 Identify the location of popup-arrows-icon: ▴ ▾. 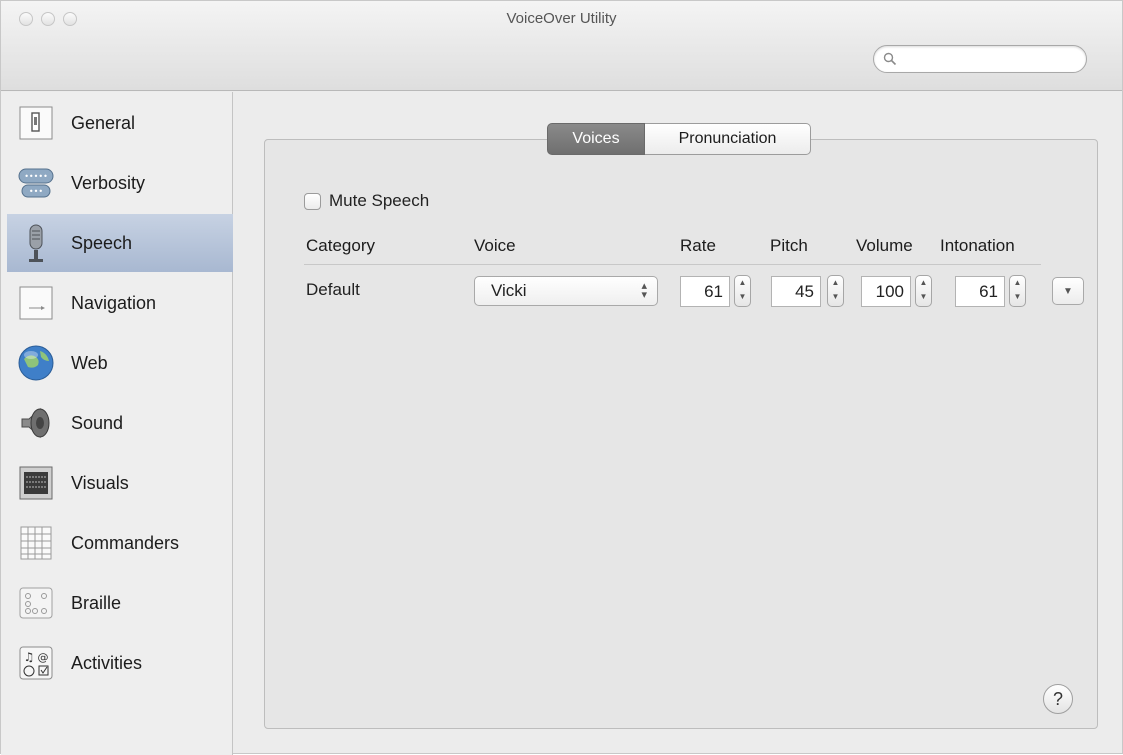
(644, 290).